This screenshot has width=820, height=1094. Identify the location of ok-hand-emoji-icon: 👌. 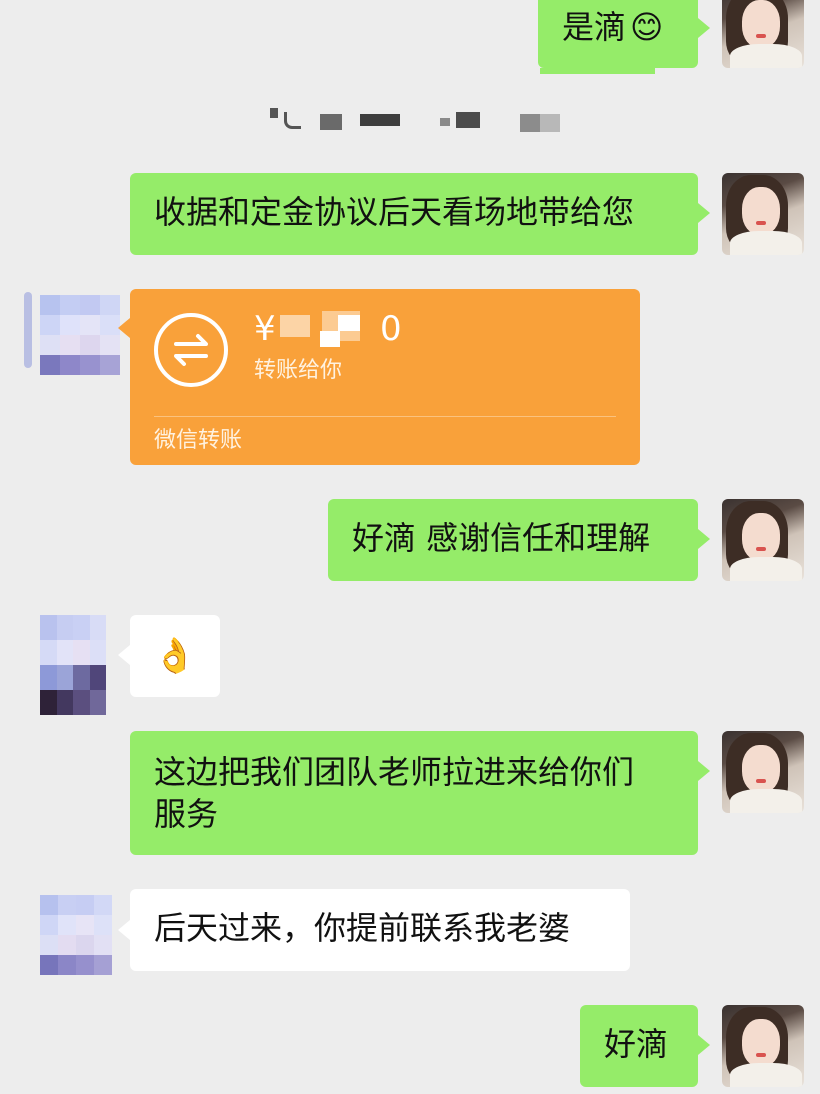
(175, 656).